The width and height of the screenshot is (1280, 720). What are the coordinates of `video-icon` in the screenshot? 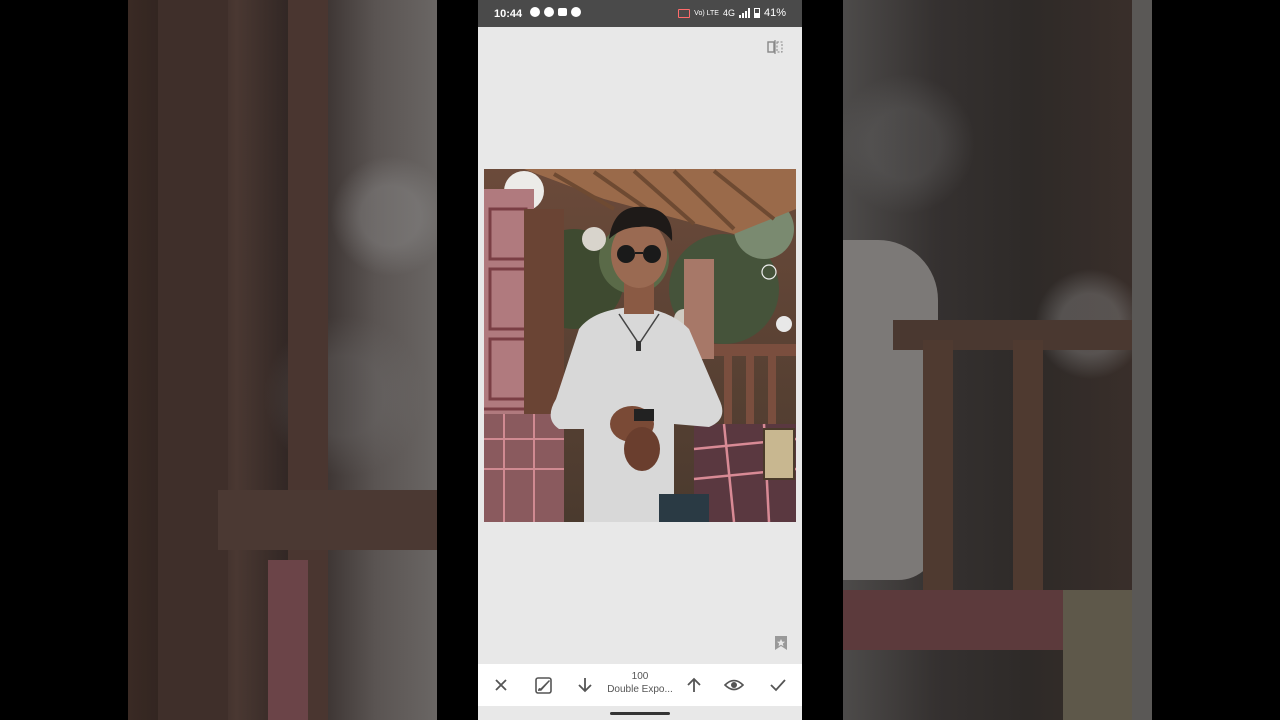 It's located at (562, 12).